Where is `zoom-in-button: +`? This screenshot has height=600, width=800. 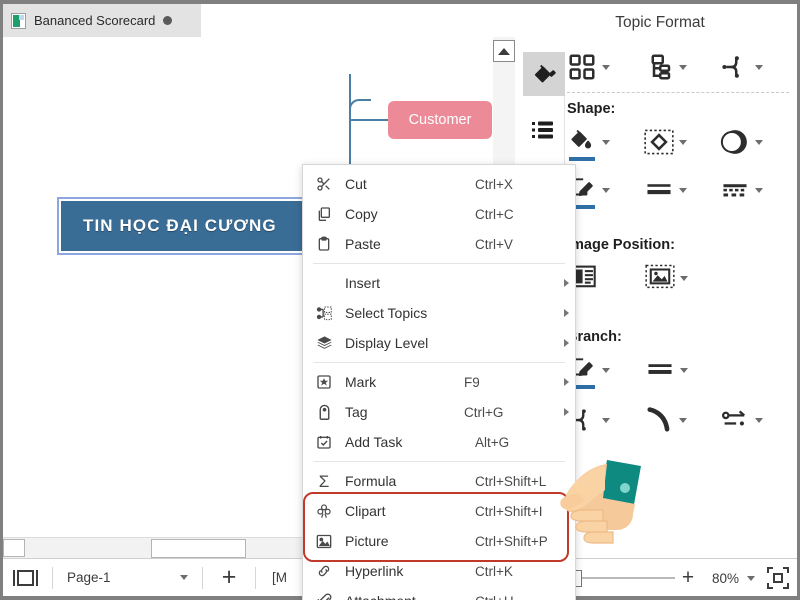 zoom-in-button: + is located at coordinates (688, 578).